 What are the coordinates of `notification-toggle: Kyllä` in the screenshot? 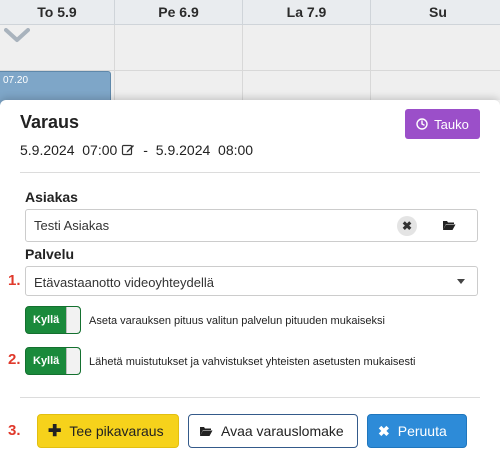 It's located at (53, 361).